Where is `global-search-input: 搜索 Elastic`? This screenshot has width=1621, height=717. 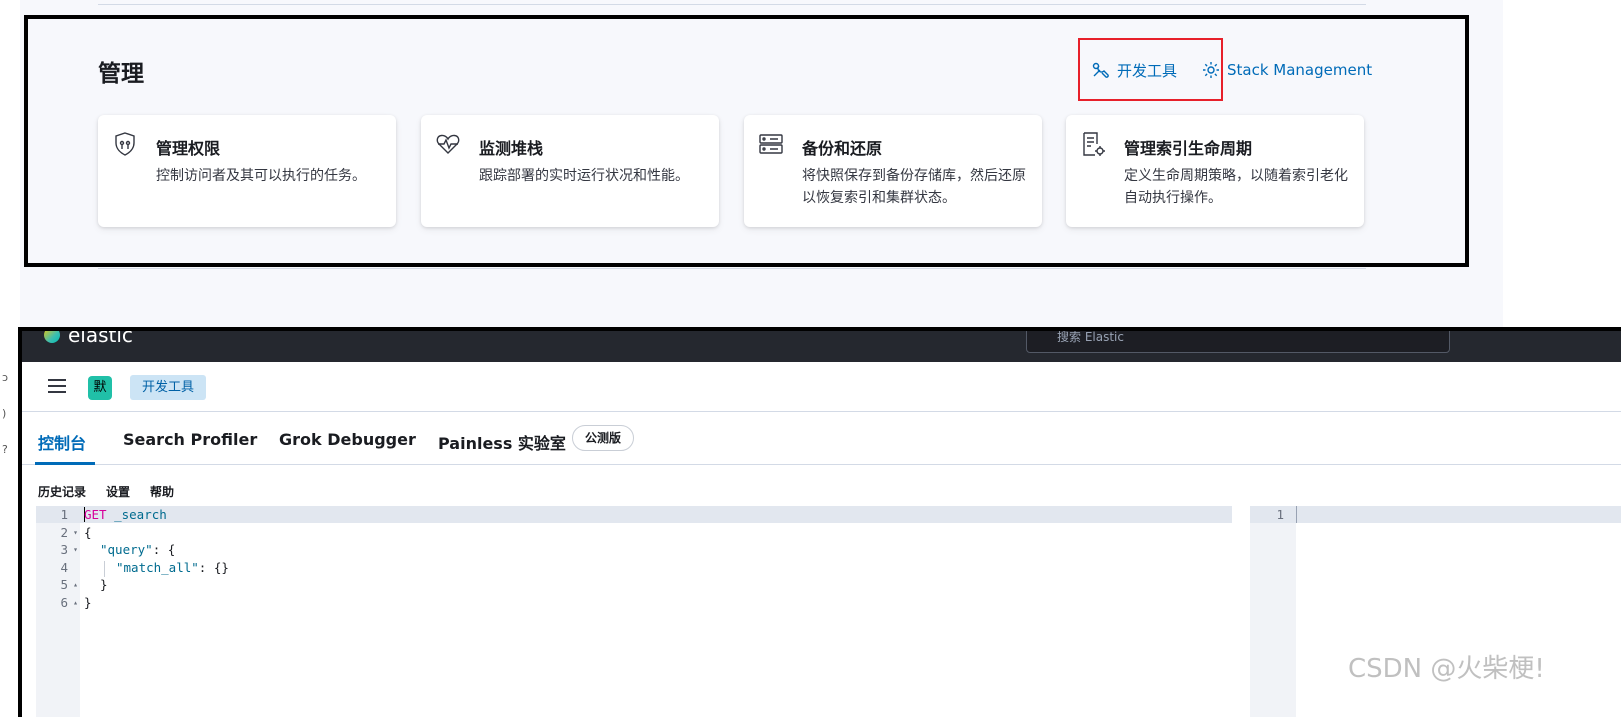 global-search-input: 搜索 Elastic is located at coordinates (1238, 341).